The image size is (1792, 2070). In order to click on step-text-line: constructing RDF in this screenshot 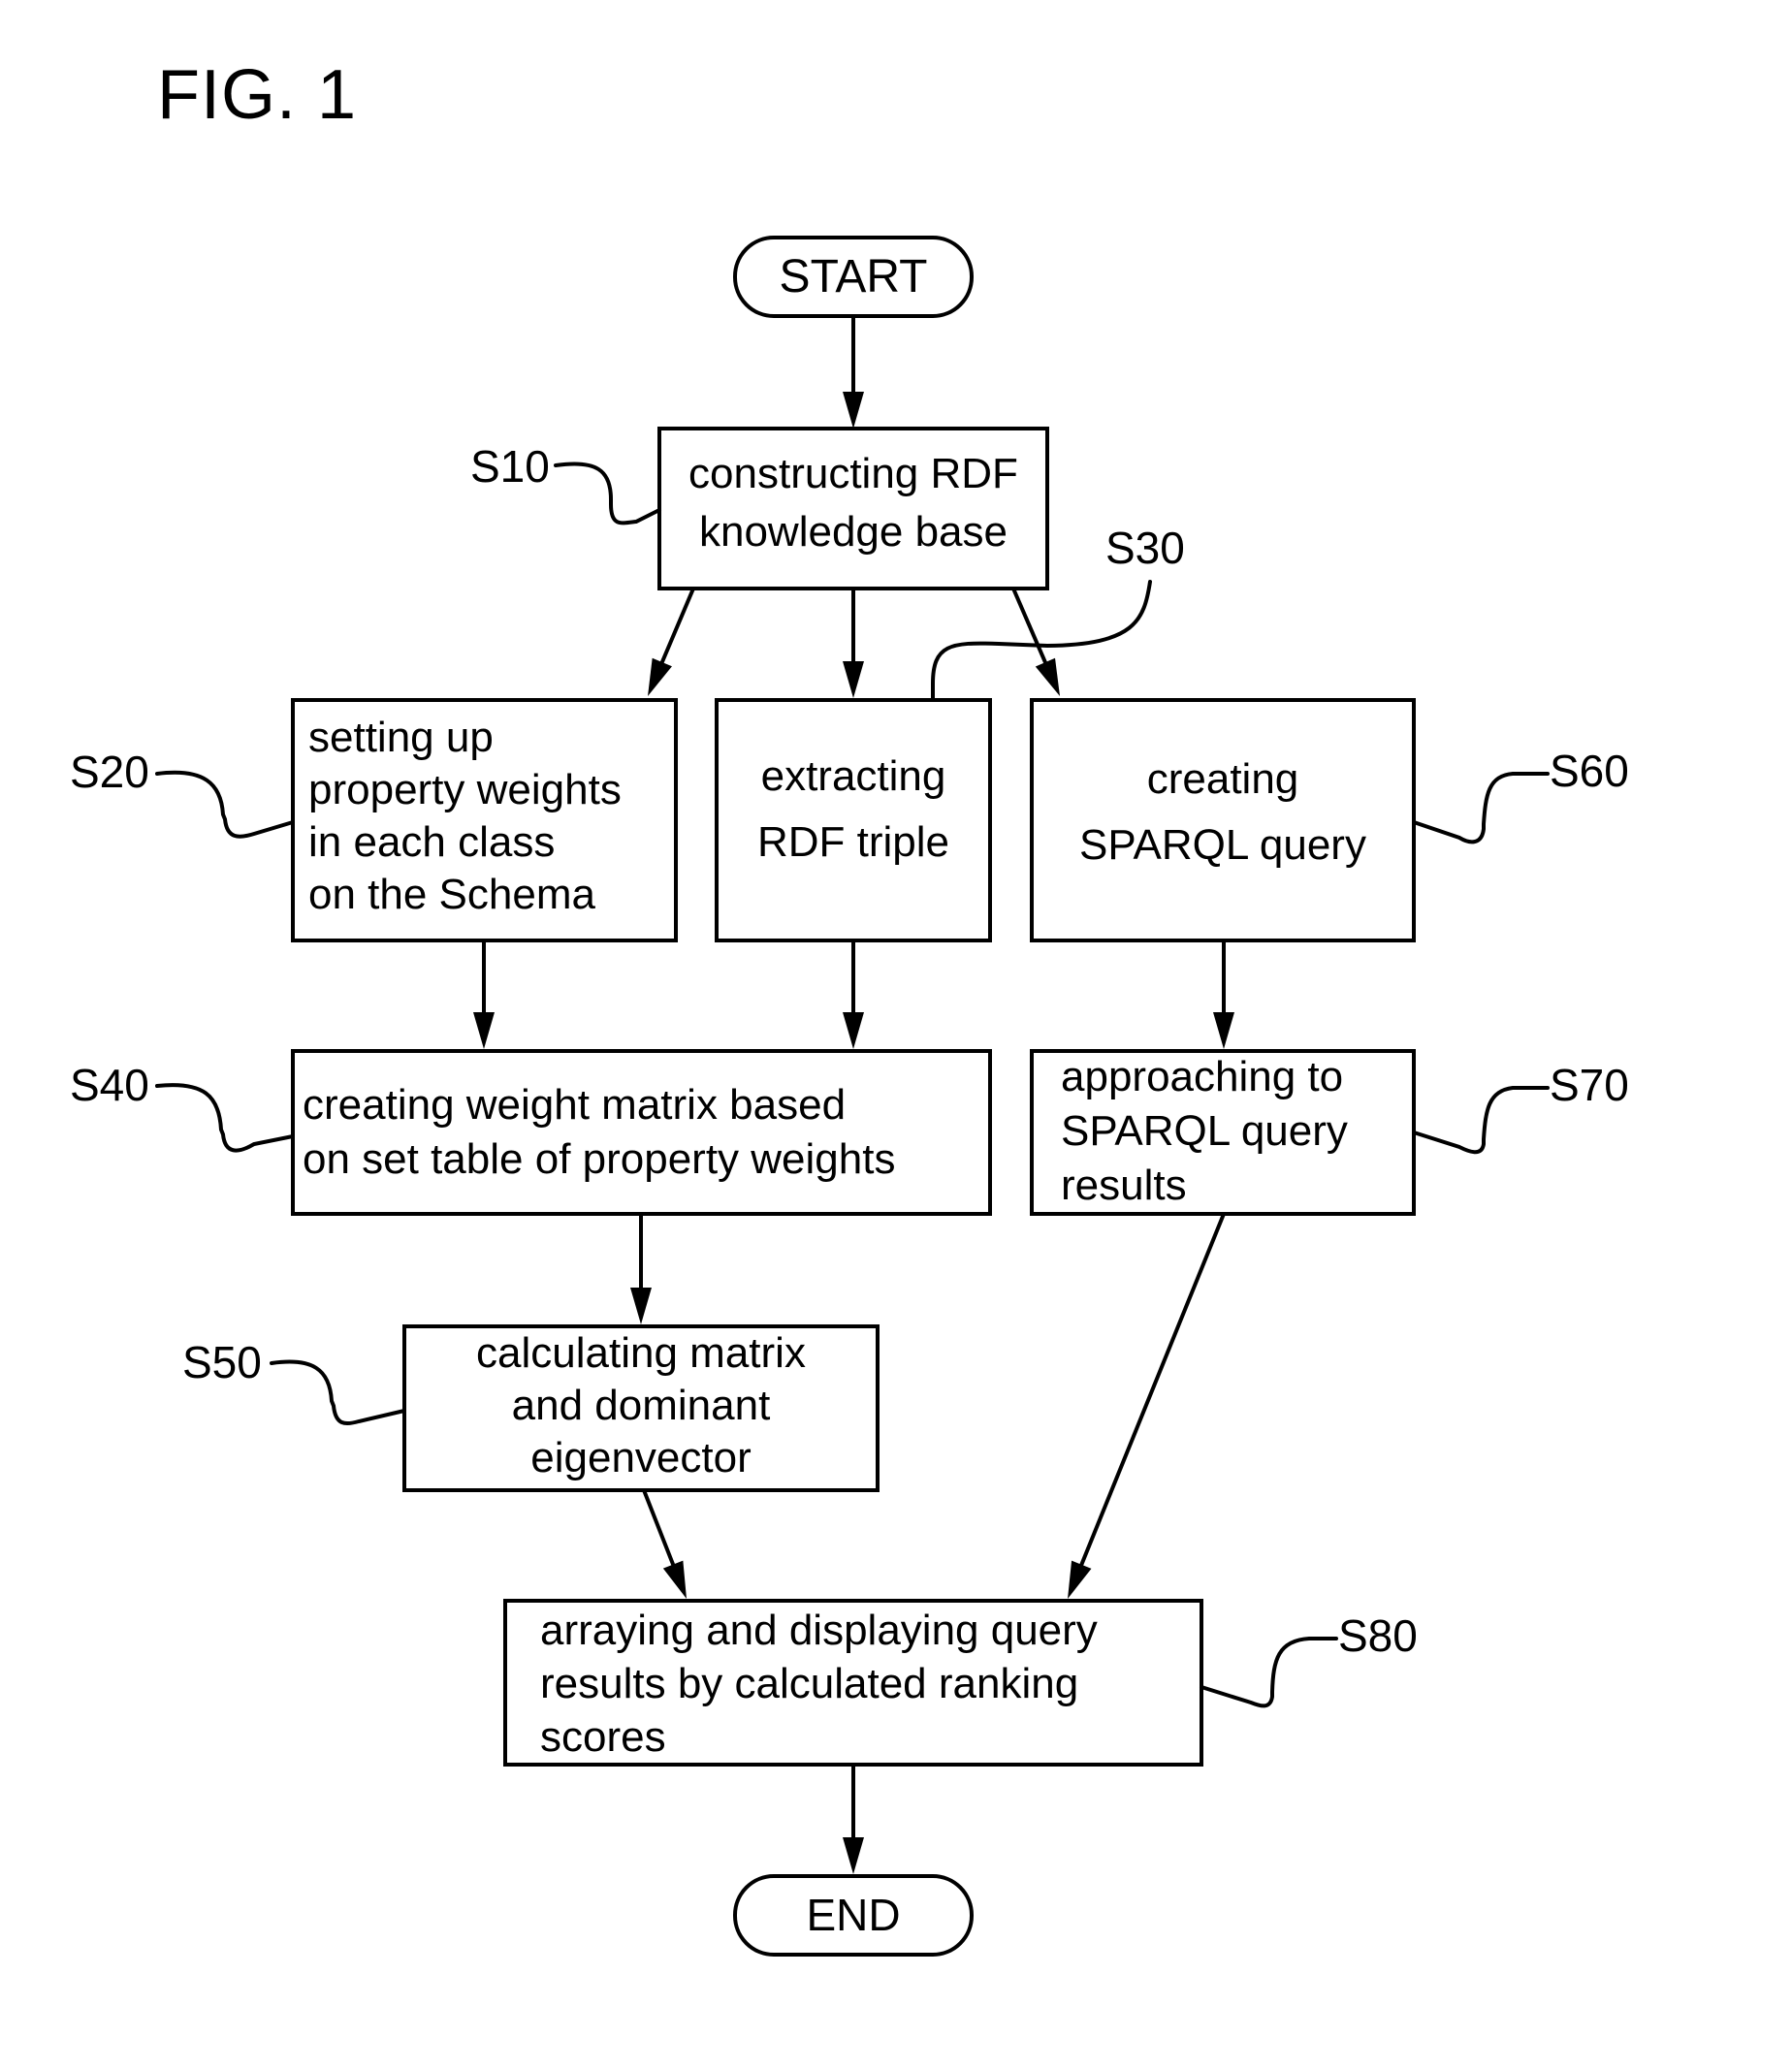, I will do `click(853, 473)`.